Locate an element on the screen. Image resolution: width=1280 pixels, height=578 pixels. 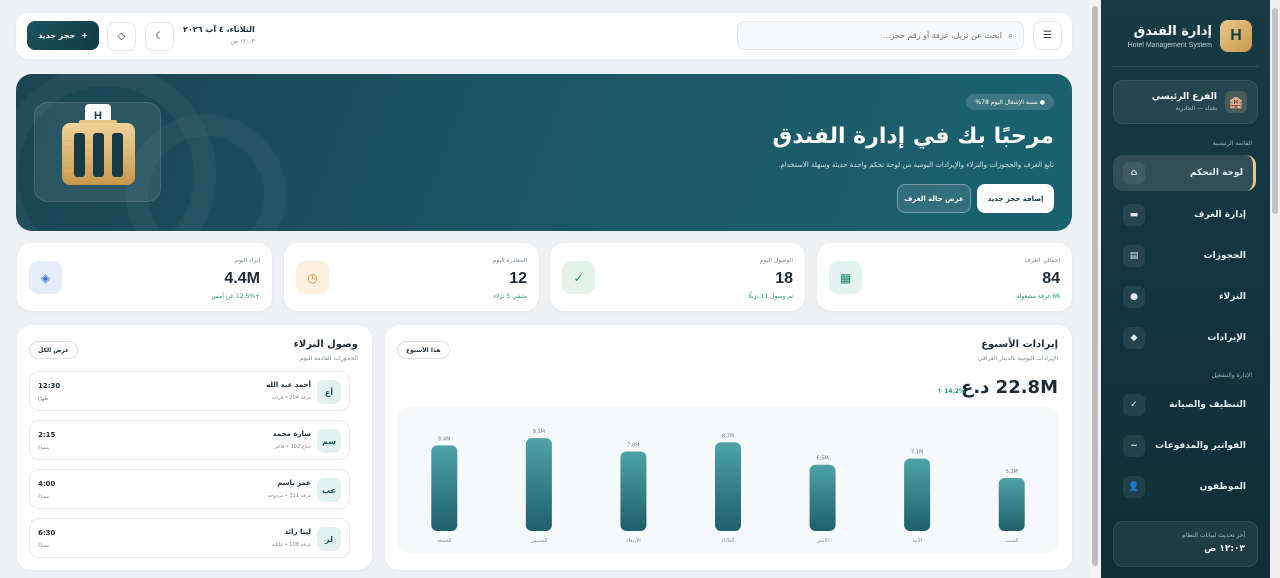
brand: H إدارة الفندق Hotel Management System is located at coordinates (1190, 36).